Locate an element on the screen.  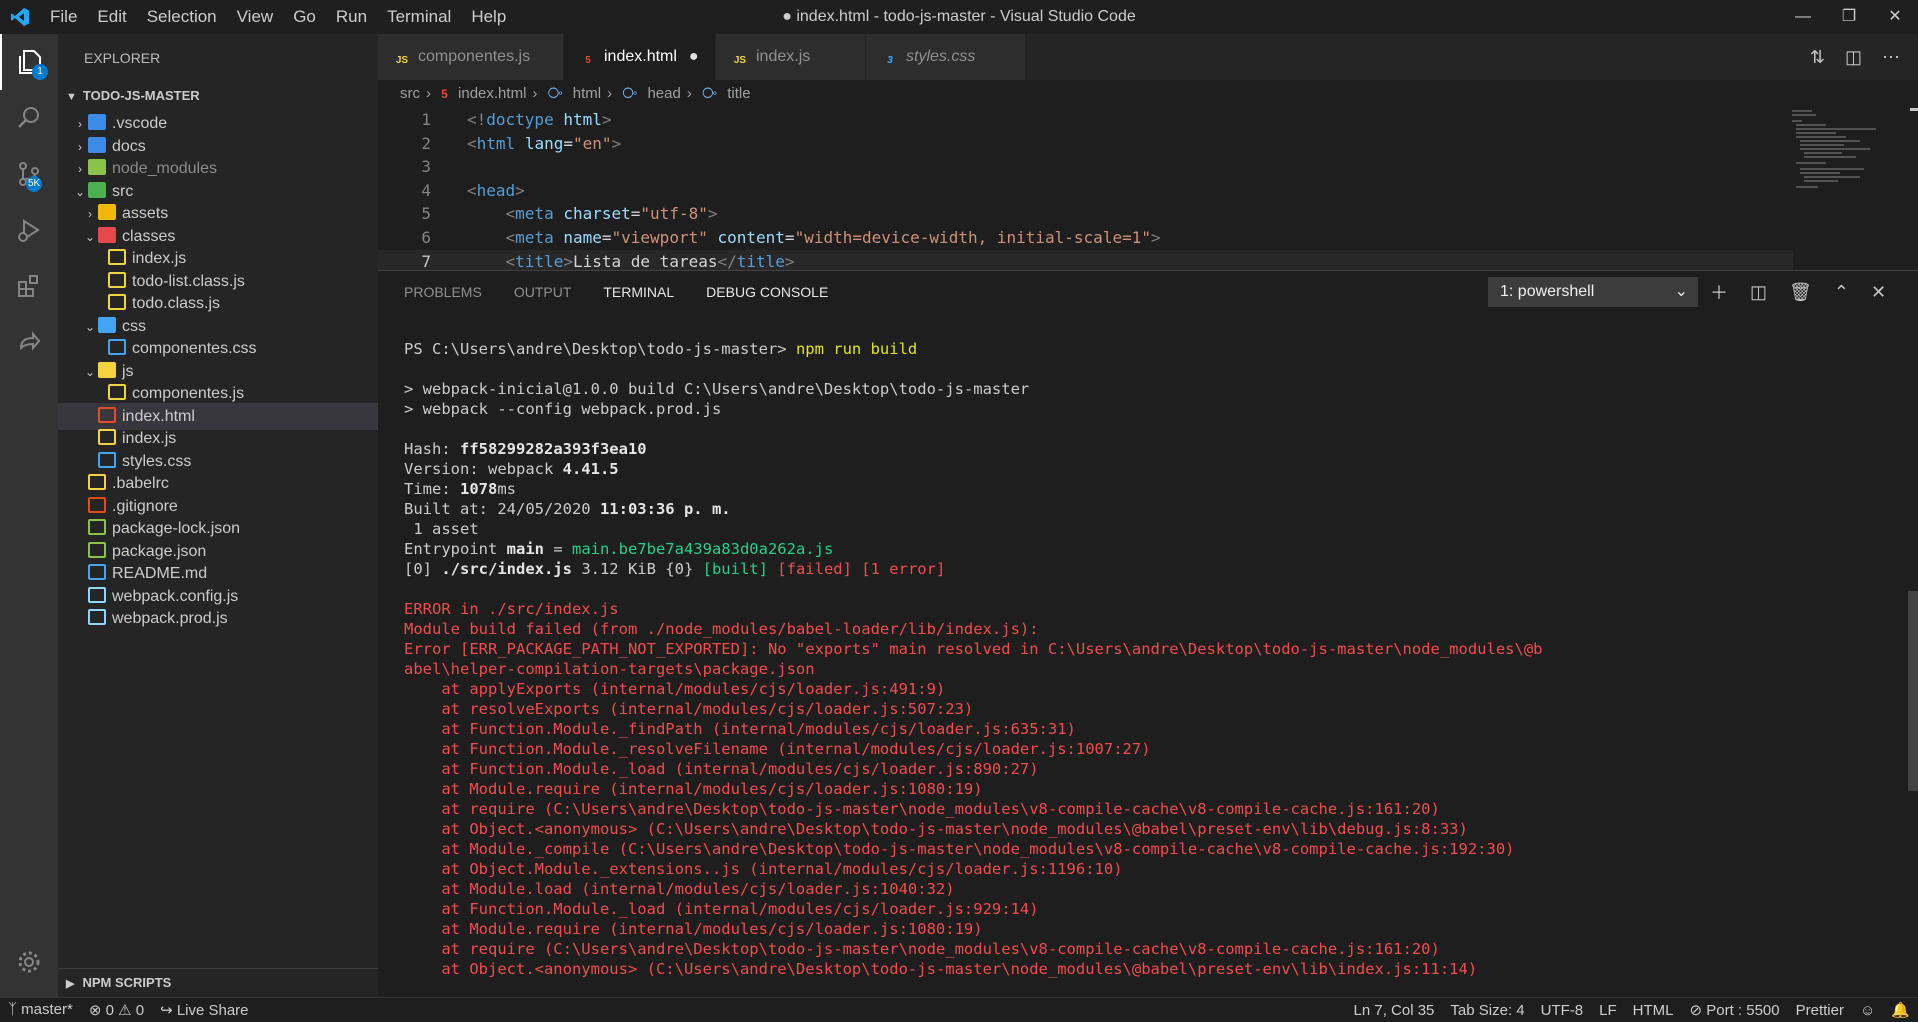
terminal-scrollbar is located at coordinates (1913, 691).